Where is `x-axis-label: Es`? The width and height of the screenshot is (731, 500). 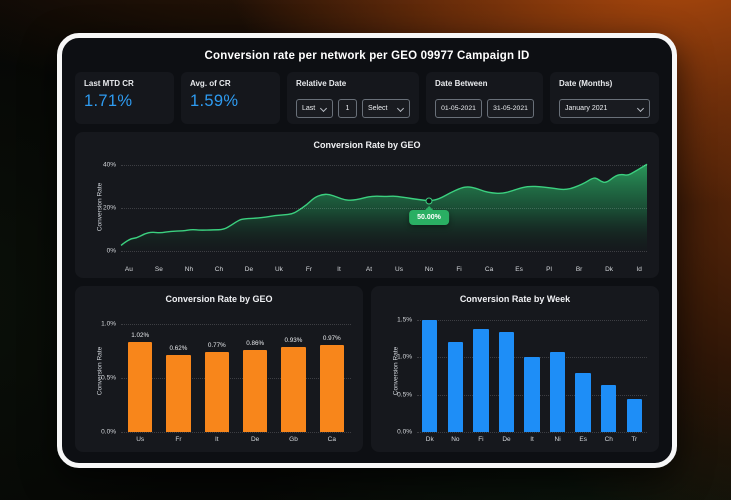 x-axis-label: Es is located at coordinates (583, 439).